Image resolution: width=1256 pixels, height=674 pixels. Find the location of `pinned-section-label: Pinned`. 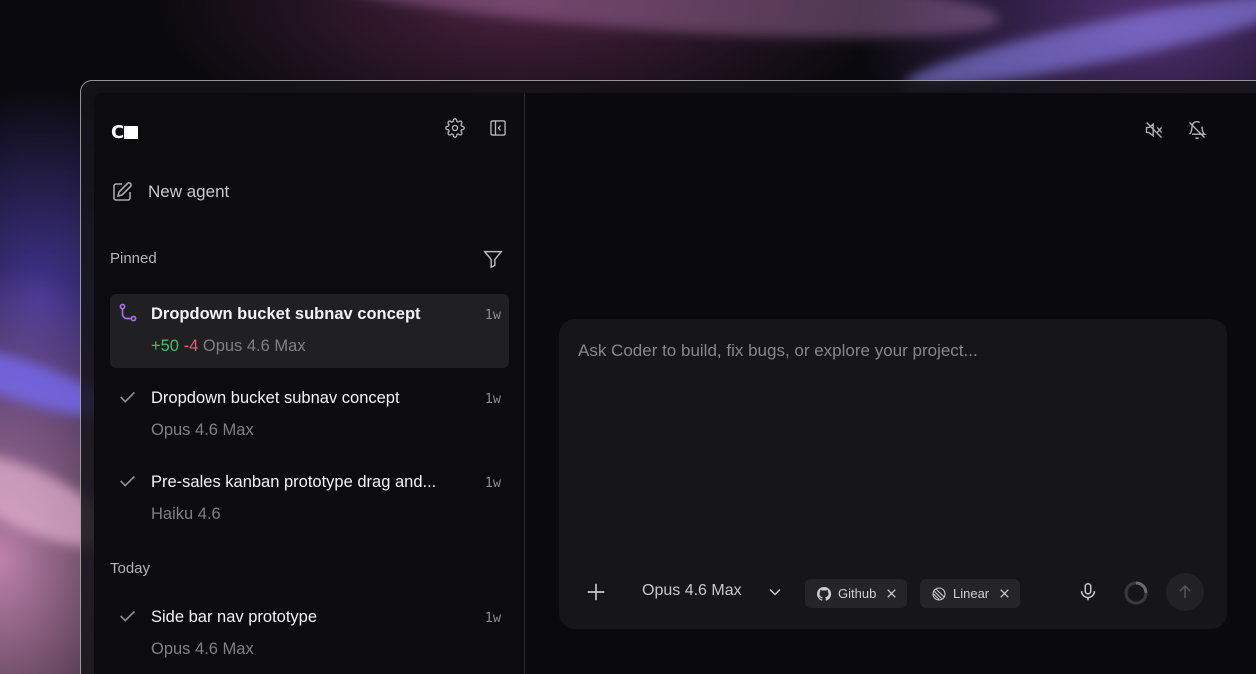

pinned-section-label: Pinned is located at coordinates (133, 258).